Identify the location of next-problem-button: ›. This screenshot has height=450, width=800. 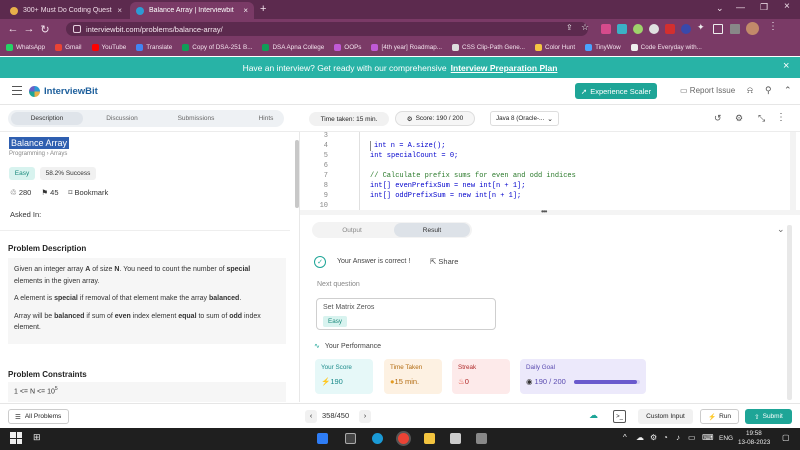
(365, 416).